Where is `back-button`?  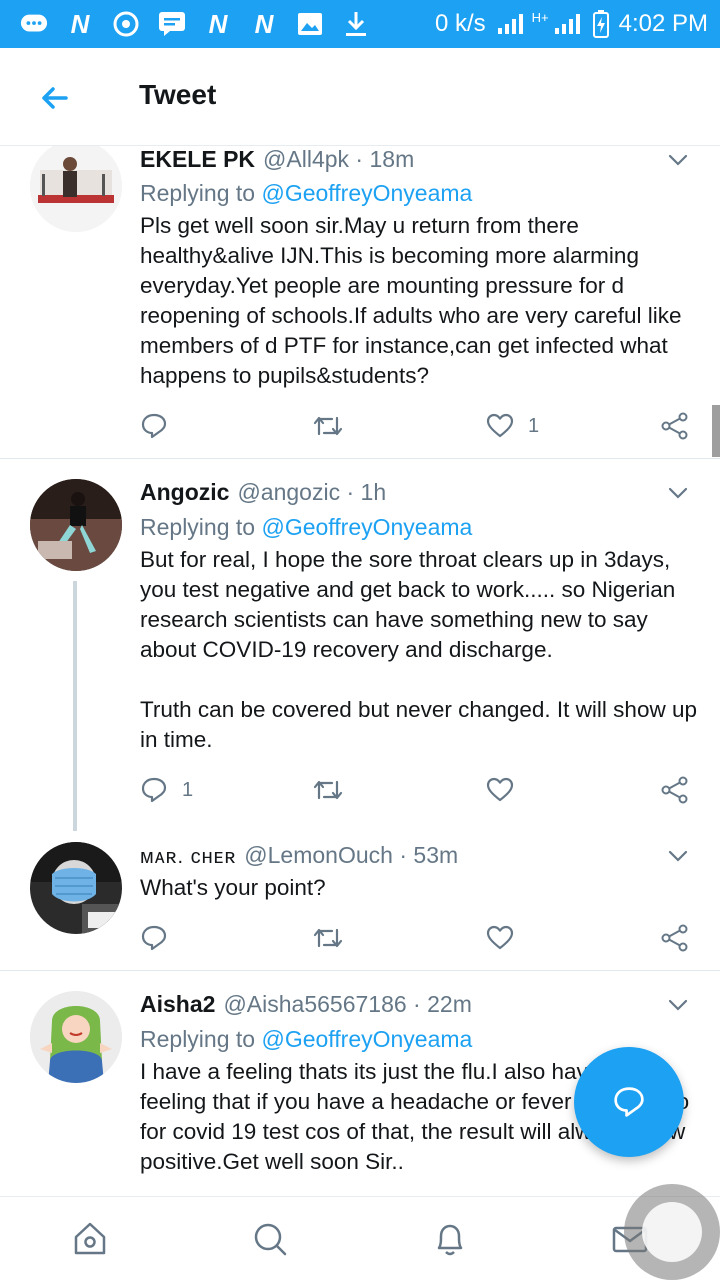 back-button is located at coordinates (54, 98).